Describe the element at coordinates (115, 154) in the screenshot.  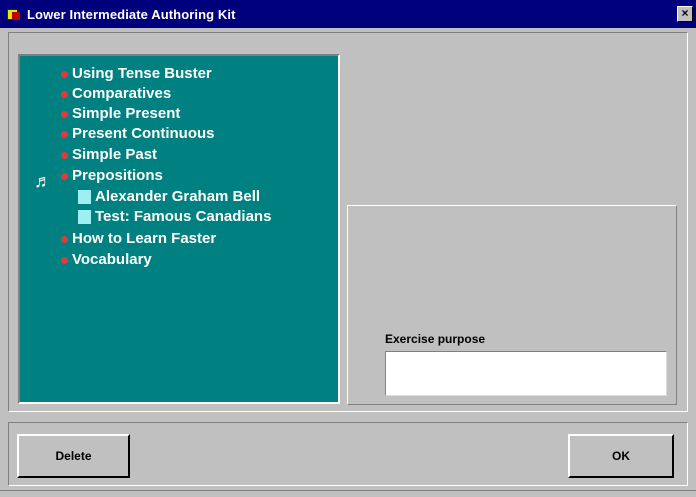
I see `tree-item-label: Simple Past` at that location.